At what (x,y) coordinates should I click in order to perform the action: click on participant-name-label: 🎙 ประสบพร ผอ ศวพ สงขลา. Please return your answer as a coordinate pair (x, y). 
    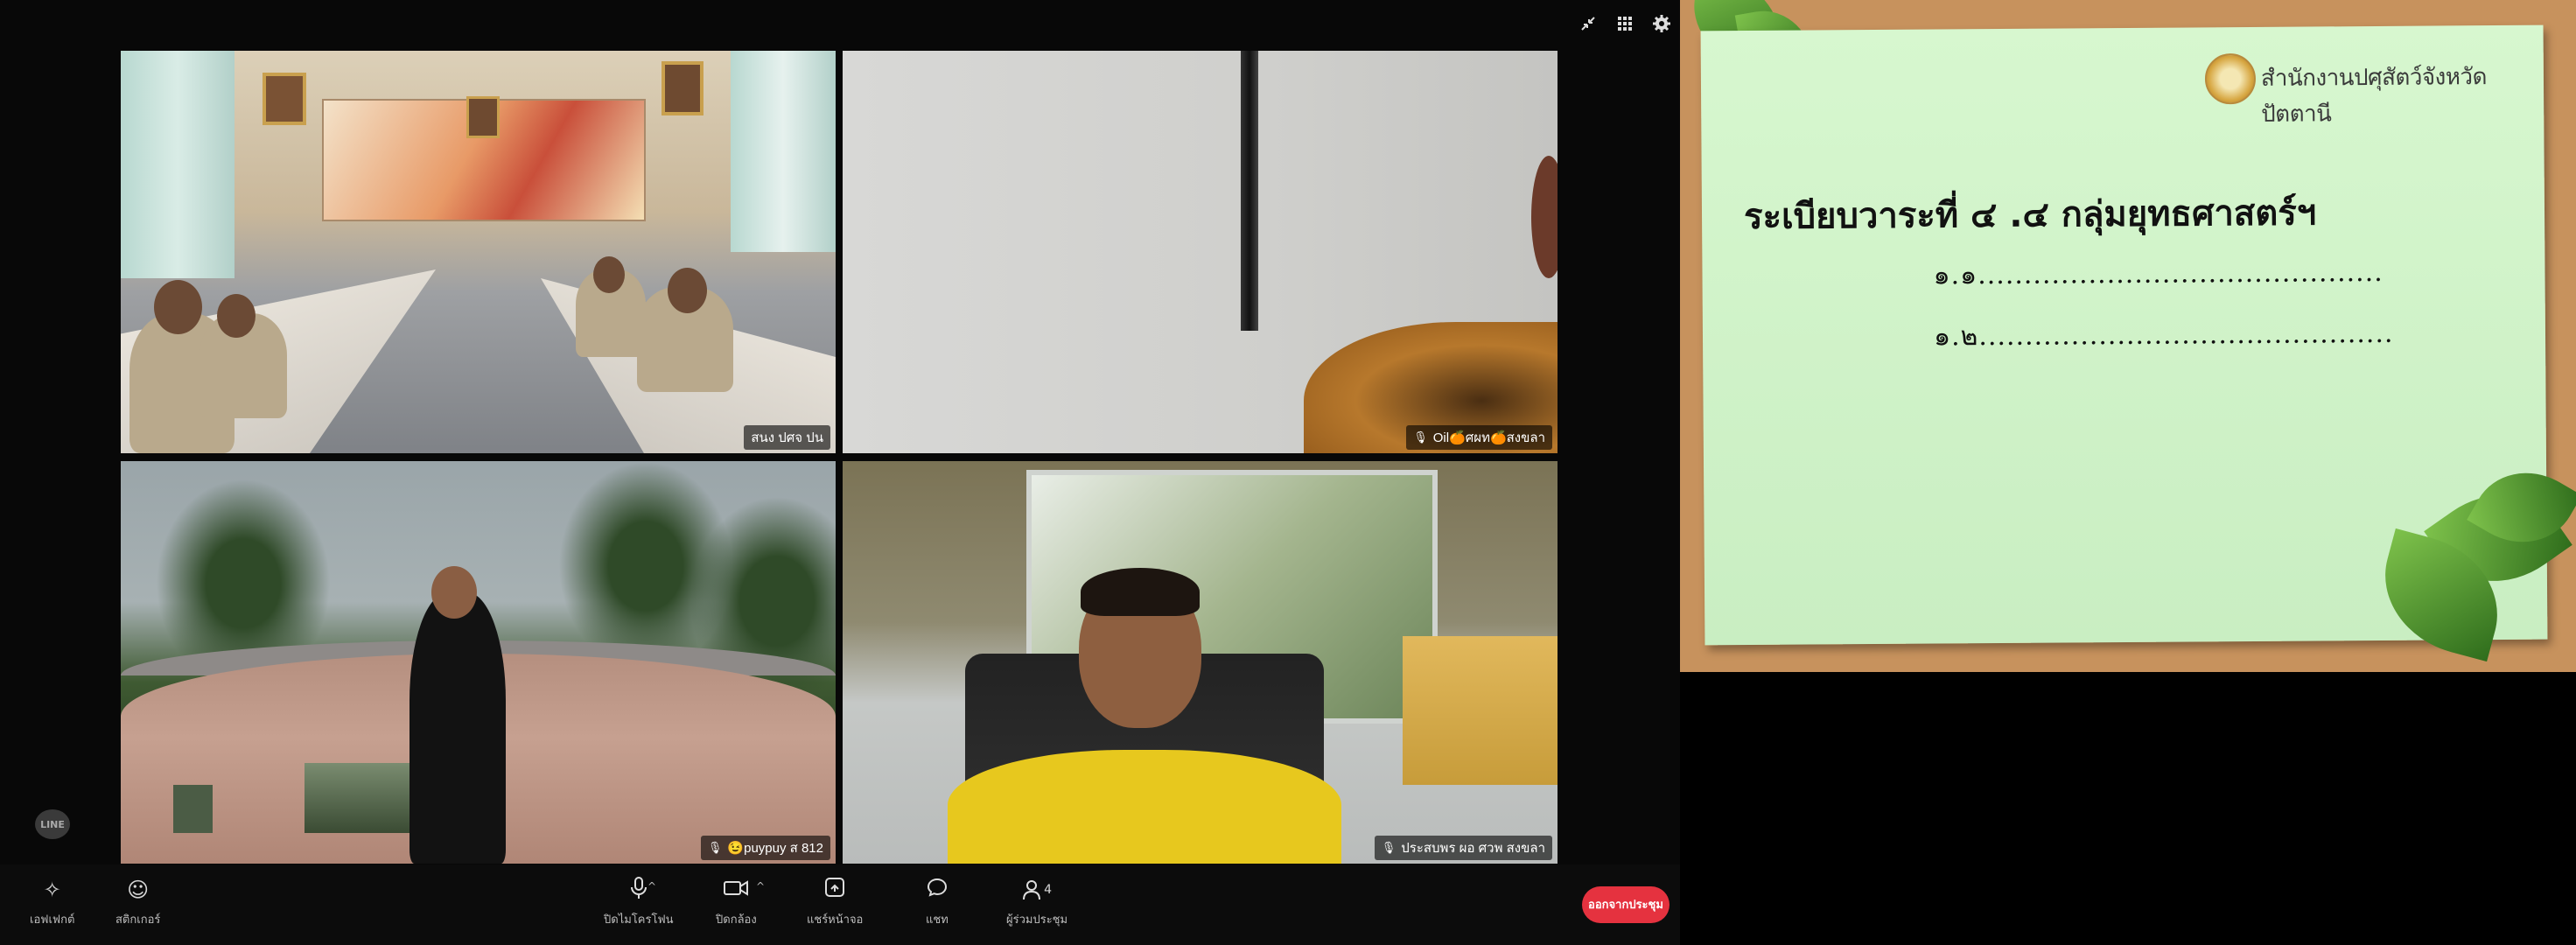
    Looking at the image, I should click on (1463, 848).